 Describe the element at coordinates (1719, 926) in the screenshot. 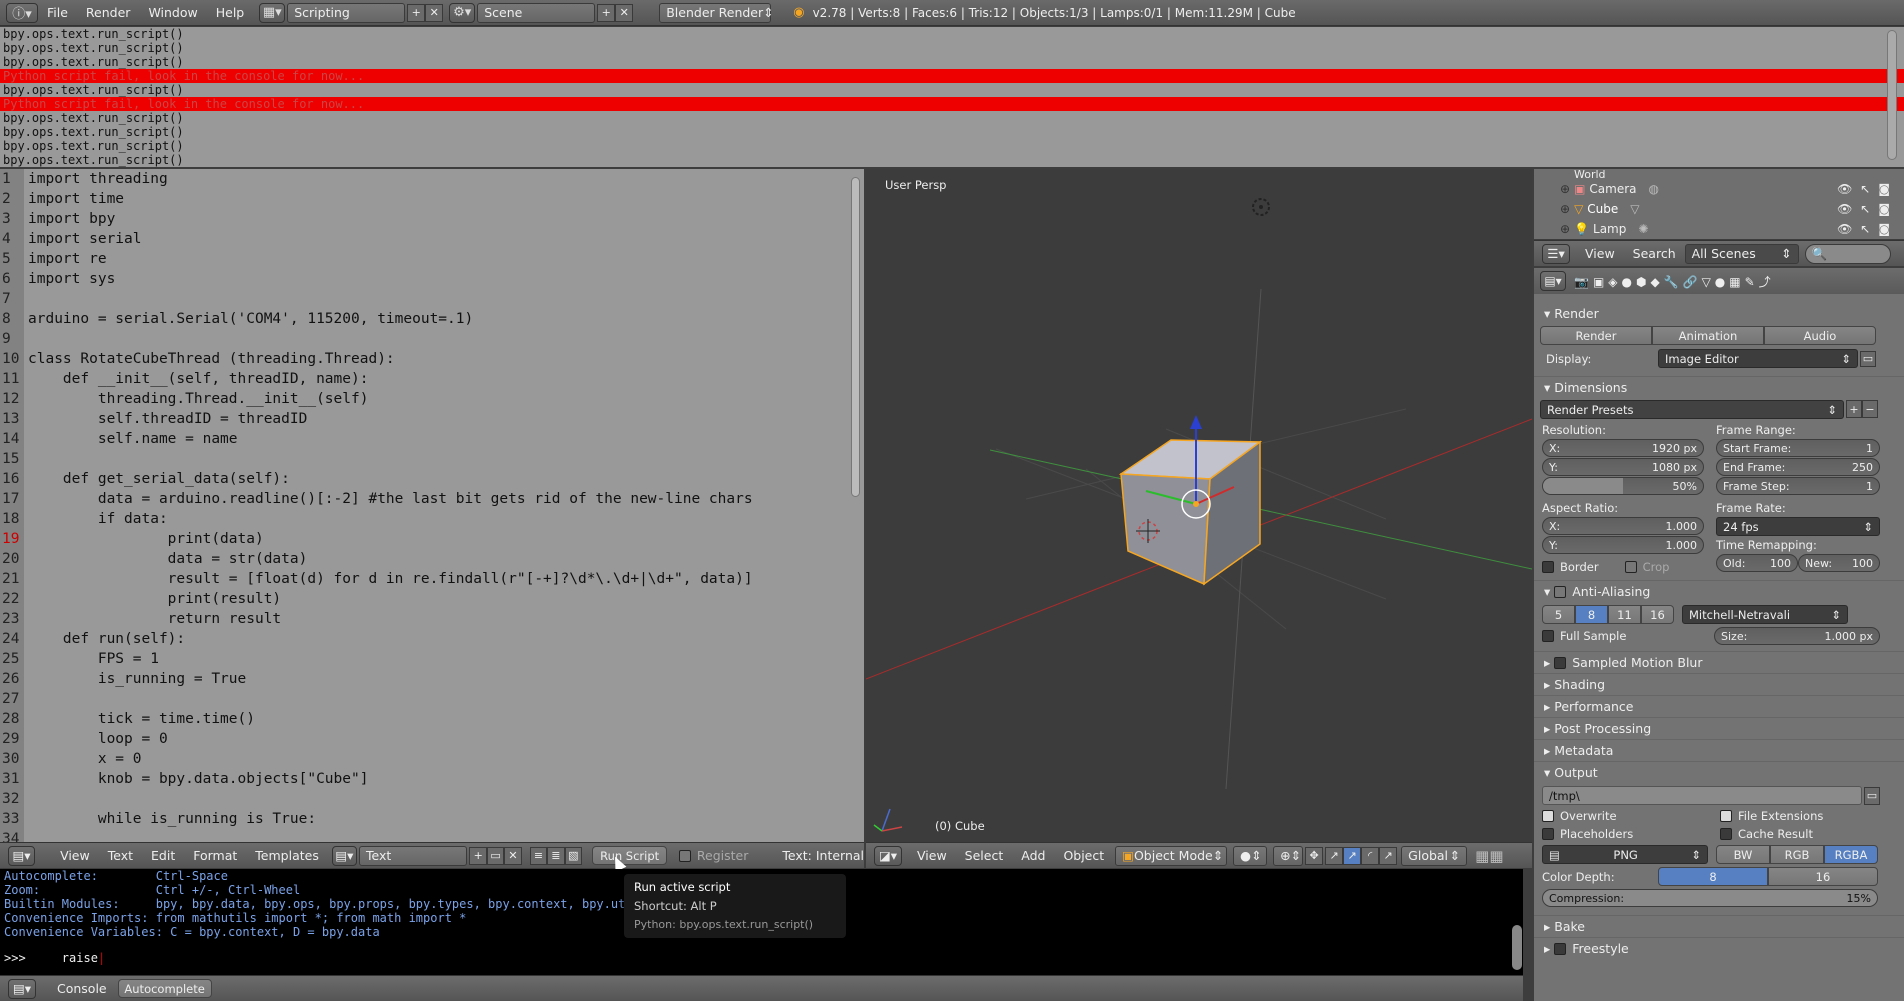

I see `bake-panel-header: ▸ Bake` at that location.